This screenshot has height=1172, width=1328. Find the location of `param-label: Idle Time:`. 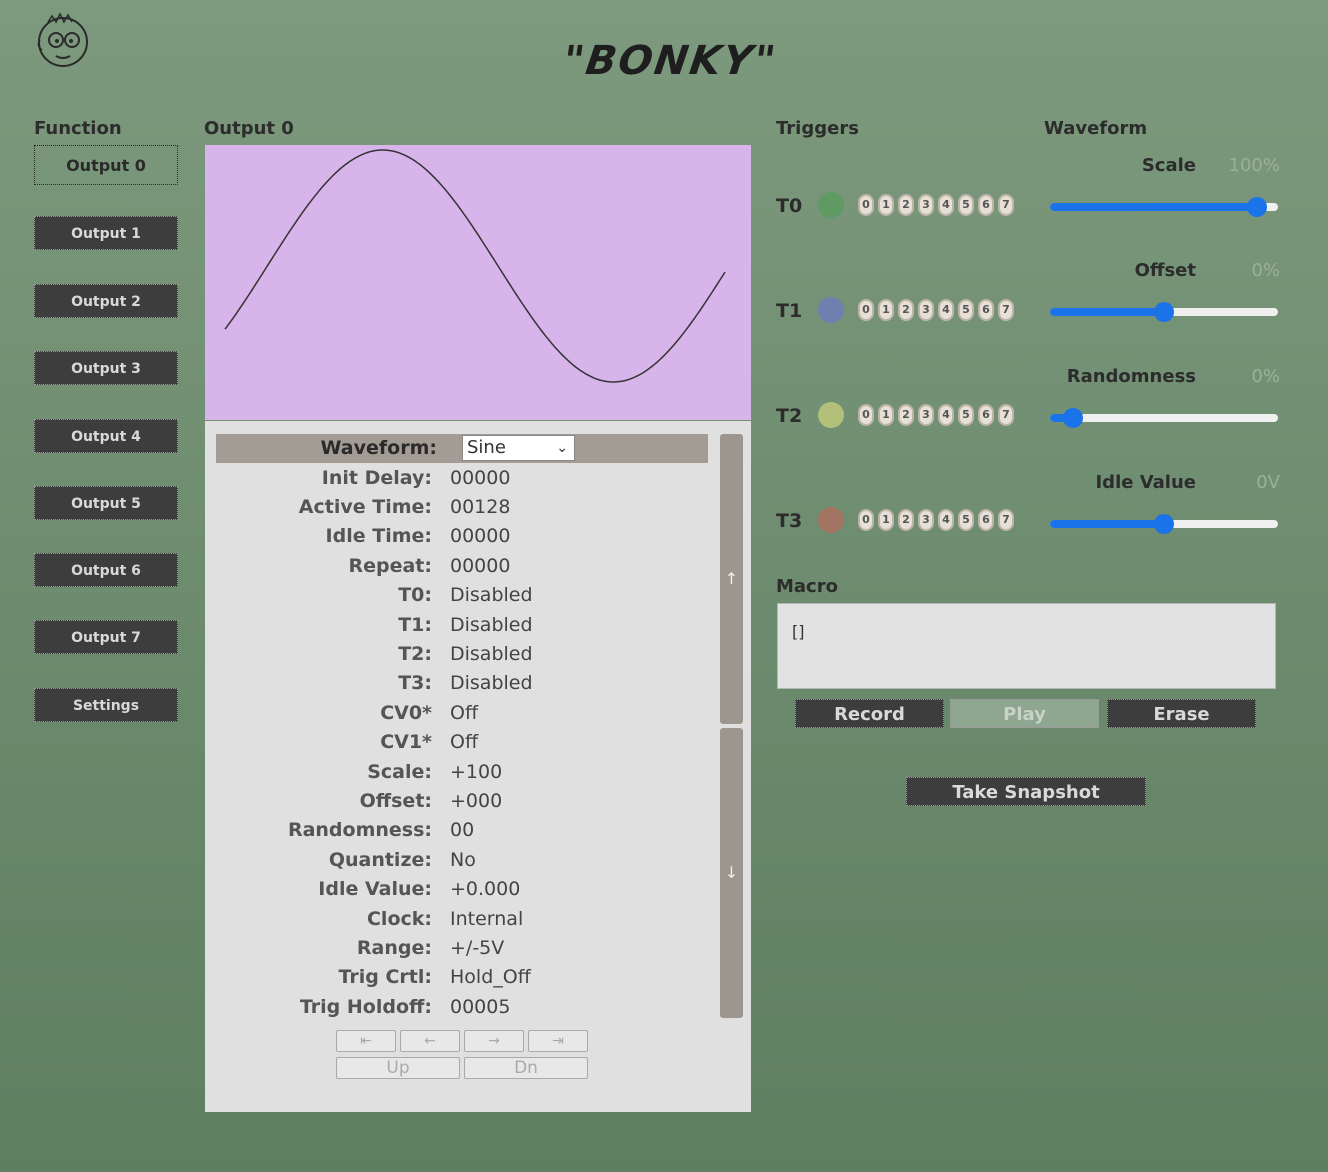

param-label: Idle Time: is located at coordinates (378, 536).